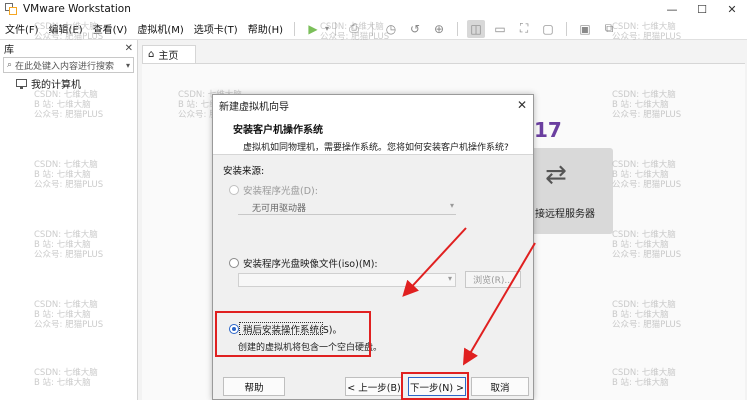 Image resolution: width=747 pixels, height=400 pixels. Describe the element at coordinates (327, 28) in the screenshot. I see `play-dropdown-icon: ▾` at that location.